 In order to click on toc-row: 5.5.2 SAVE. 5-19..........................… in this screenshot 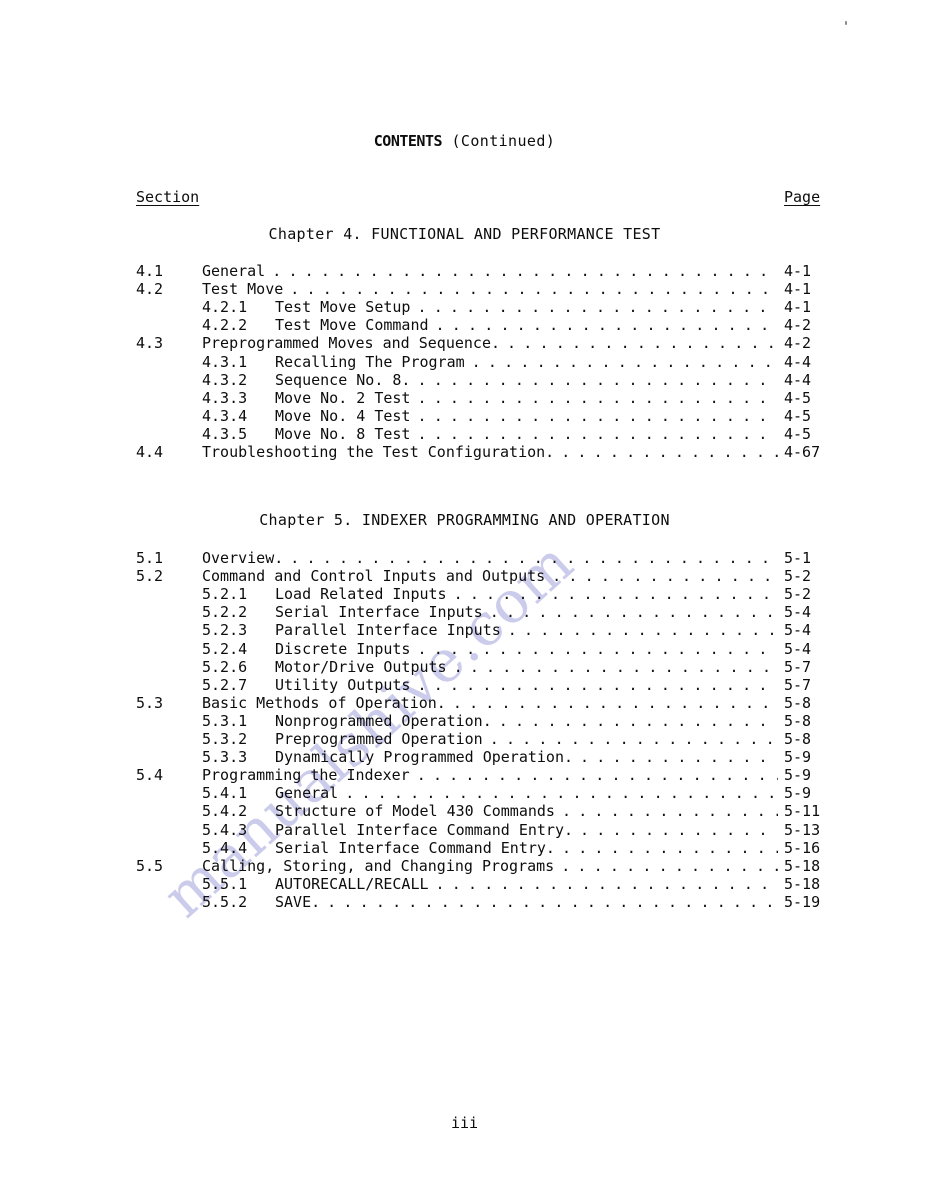, I will do `click(478, 902)`.